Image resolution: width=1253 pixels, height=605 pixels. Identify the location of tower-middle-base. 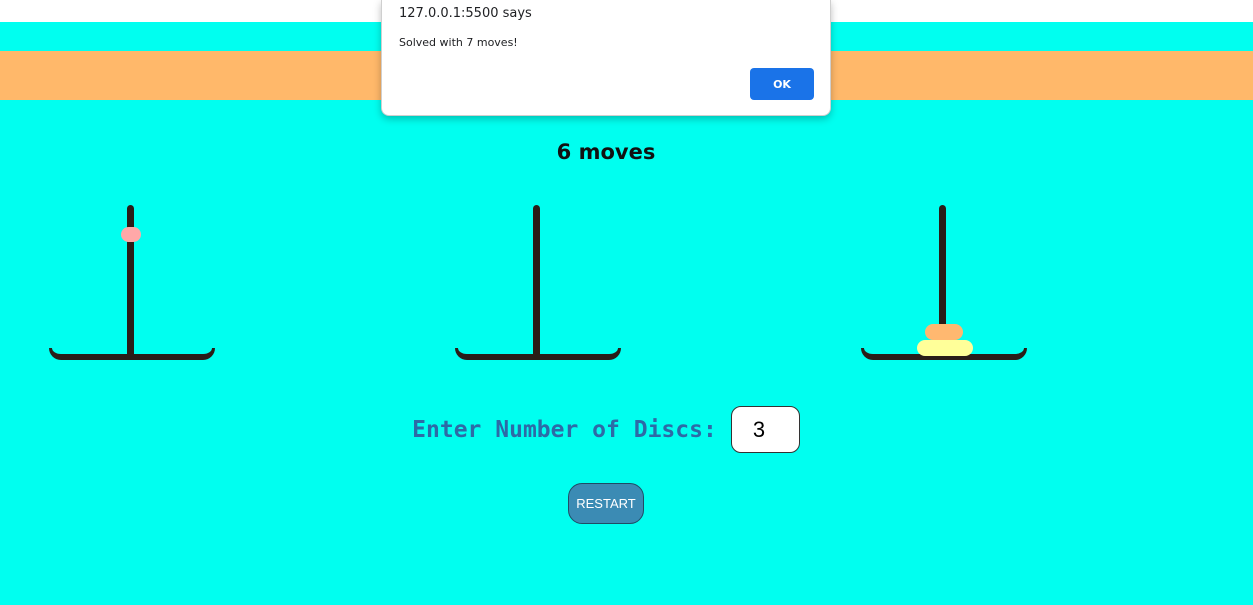
(538, 354).